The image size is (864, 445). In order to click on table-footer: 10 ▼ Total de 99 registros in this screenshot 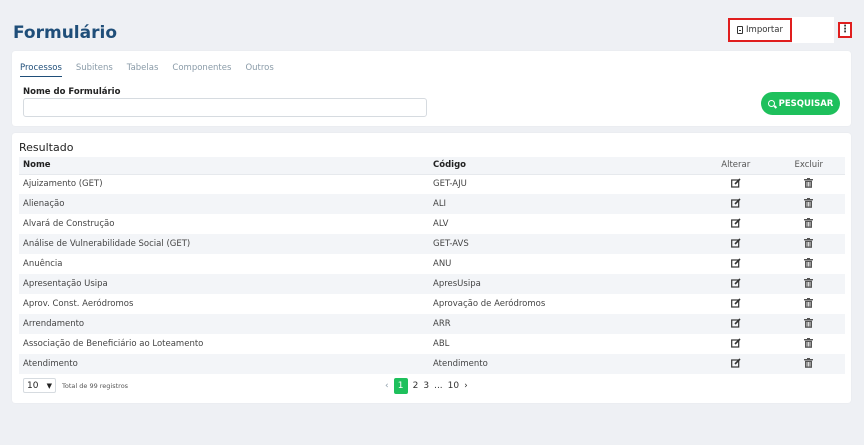, I will do `click(75, 385)`.